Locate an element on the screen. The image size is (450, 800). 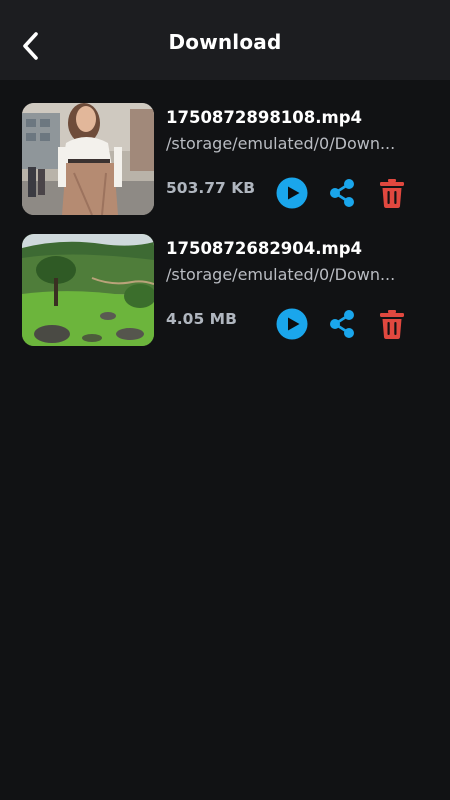
file-name: 1750872682904.mp4 is located at coordinates (264, 248).